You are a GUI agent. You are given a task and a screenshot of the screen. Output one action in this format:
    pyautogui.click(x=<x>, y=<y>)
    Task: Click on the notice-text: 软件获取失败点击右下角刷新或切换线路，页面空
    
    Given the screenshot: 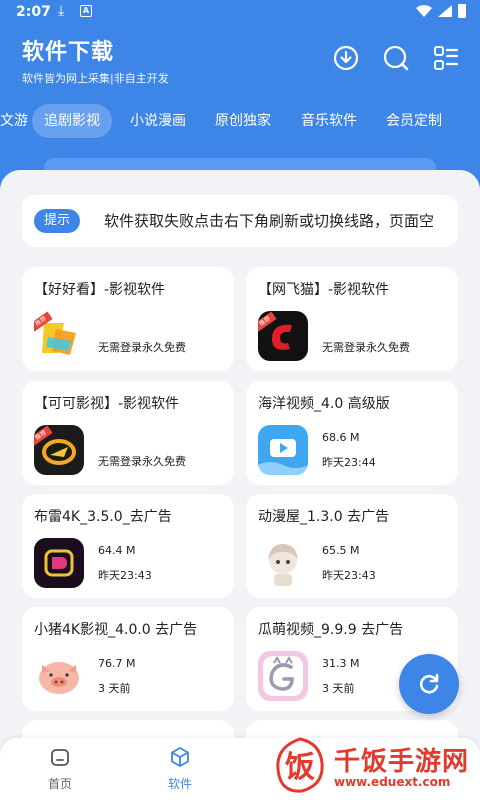 What is the action you would take?
    pyautogui.click(x=269, y=221)
    